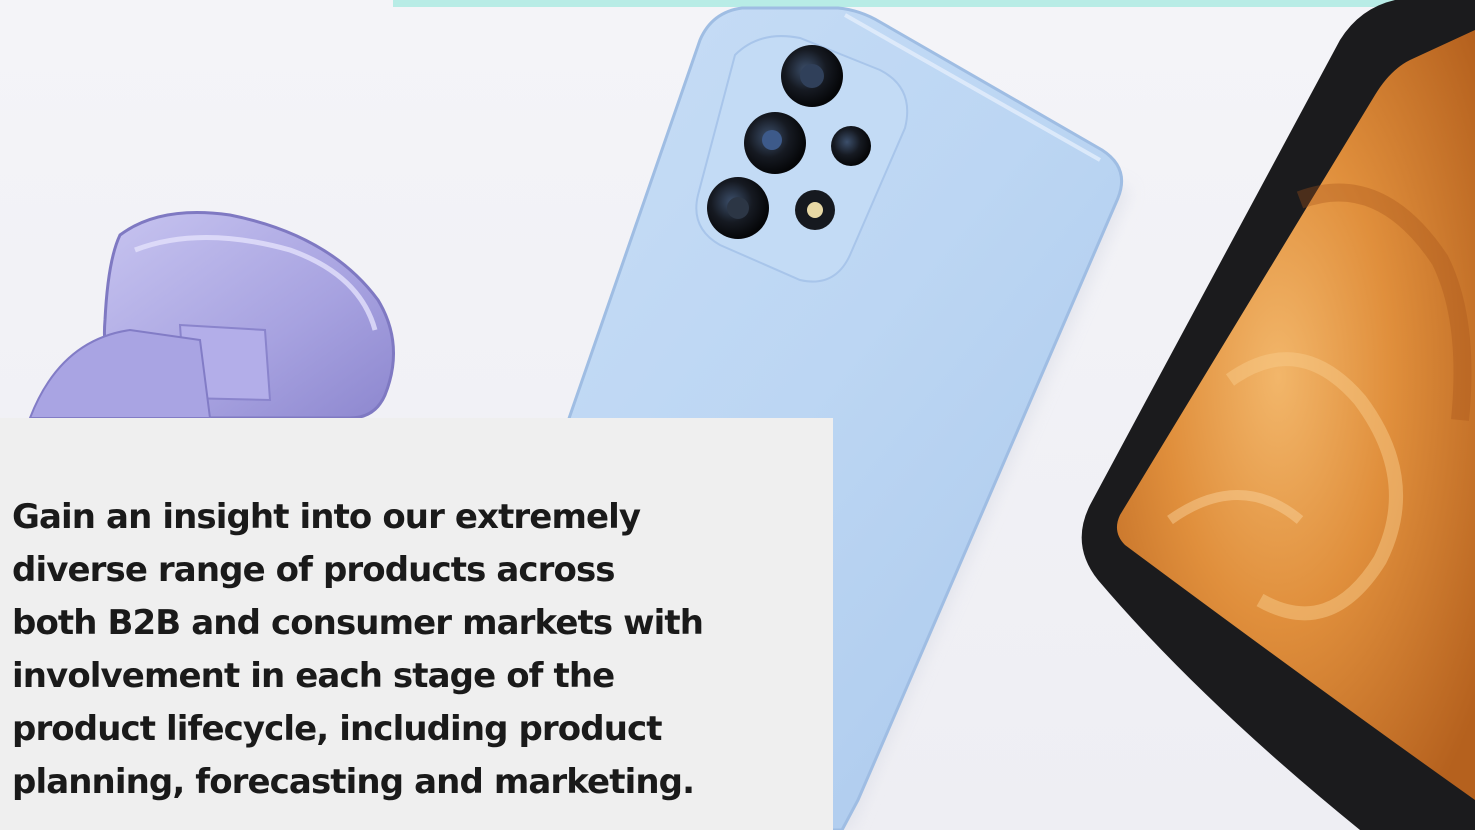 The height and width of the screenshot is (830, 1475). Describe the element at coordinates (353, 782) in the screenshot. I see `description-line: planning, forecasting and marketing.` at that location.